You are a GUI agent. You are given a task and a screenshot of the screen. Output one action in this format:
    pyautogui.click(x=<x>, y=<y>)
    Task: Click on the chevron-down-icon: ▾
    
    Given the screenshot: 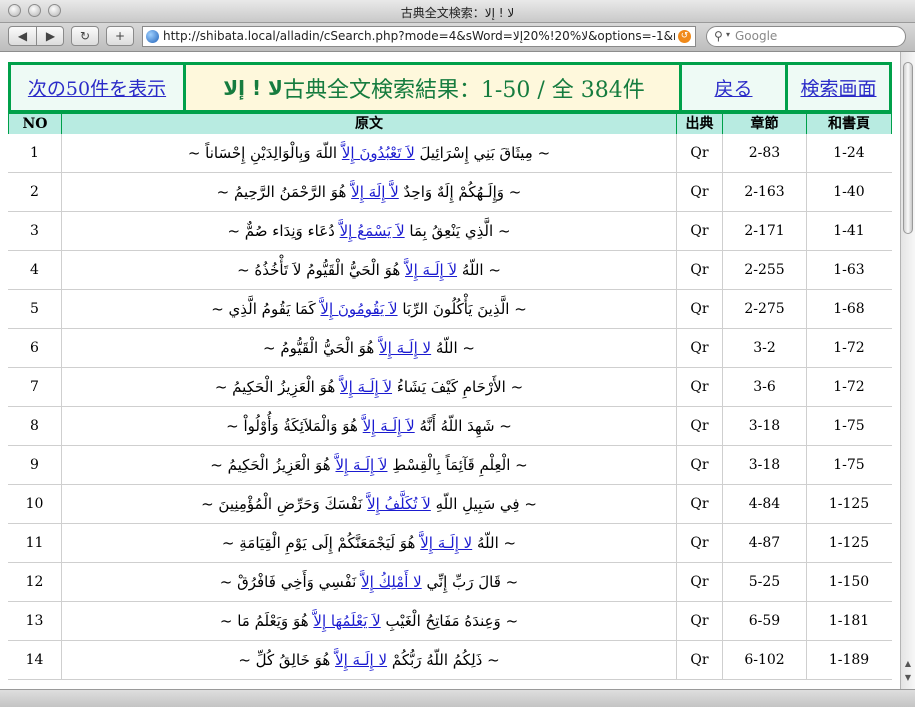 What is the action you would take?
    pyautogui.click(x=728, y=34)
    